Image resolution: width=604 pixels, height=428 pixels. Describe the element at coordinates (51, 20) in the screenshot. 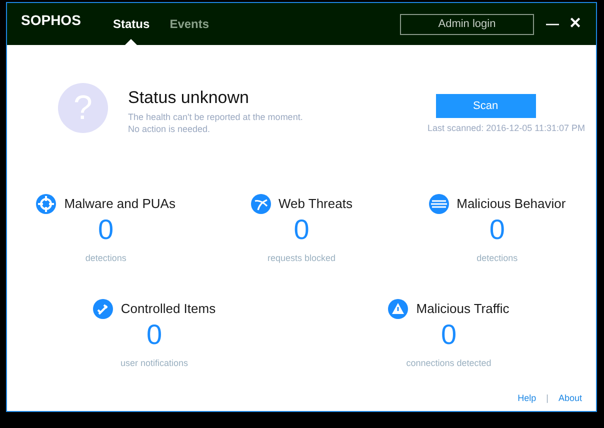

I see `logo: SOPHOS` at that location.